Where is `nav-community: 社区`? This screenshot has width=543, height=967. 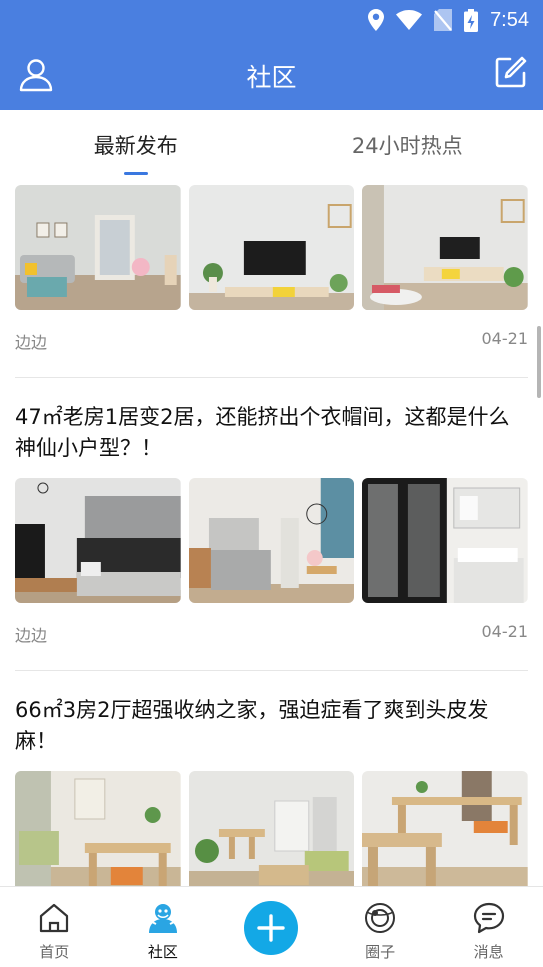 nav-community: 社区 is located at coordinates (163, 927).